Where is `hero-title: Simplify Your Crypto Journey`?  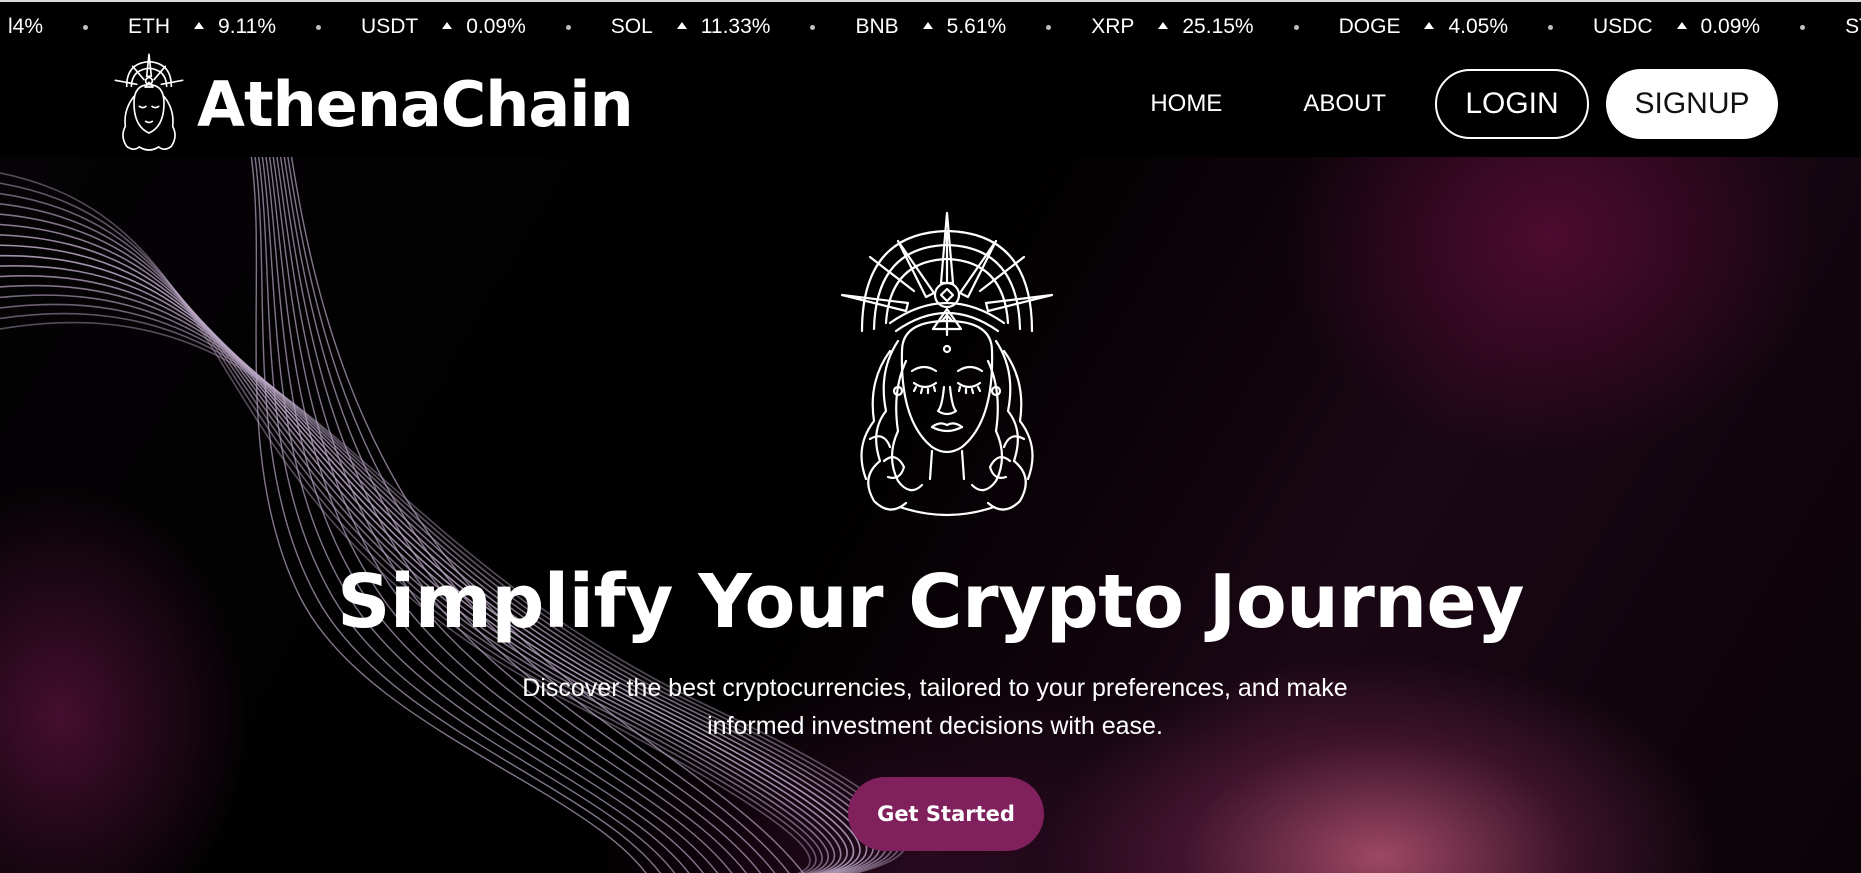 hero-title: Simplify Your Crypto Journey is located at coordinates (930, 602).